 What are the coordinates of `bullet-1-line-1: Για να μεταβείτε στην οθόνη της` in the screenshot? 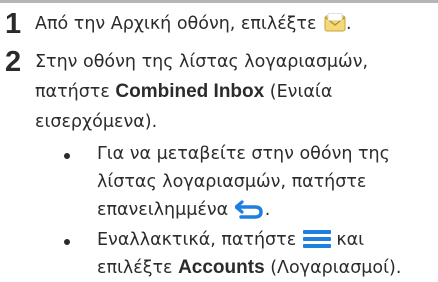 It's located at (243, 154).